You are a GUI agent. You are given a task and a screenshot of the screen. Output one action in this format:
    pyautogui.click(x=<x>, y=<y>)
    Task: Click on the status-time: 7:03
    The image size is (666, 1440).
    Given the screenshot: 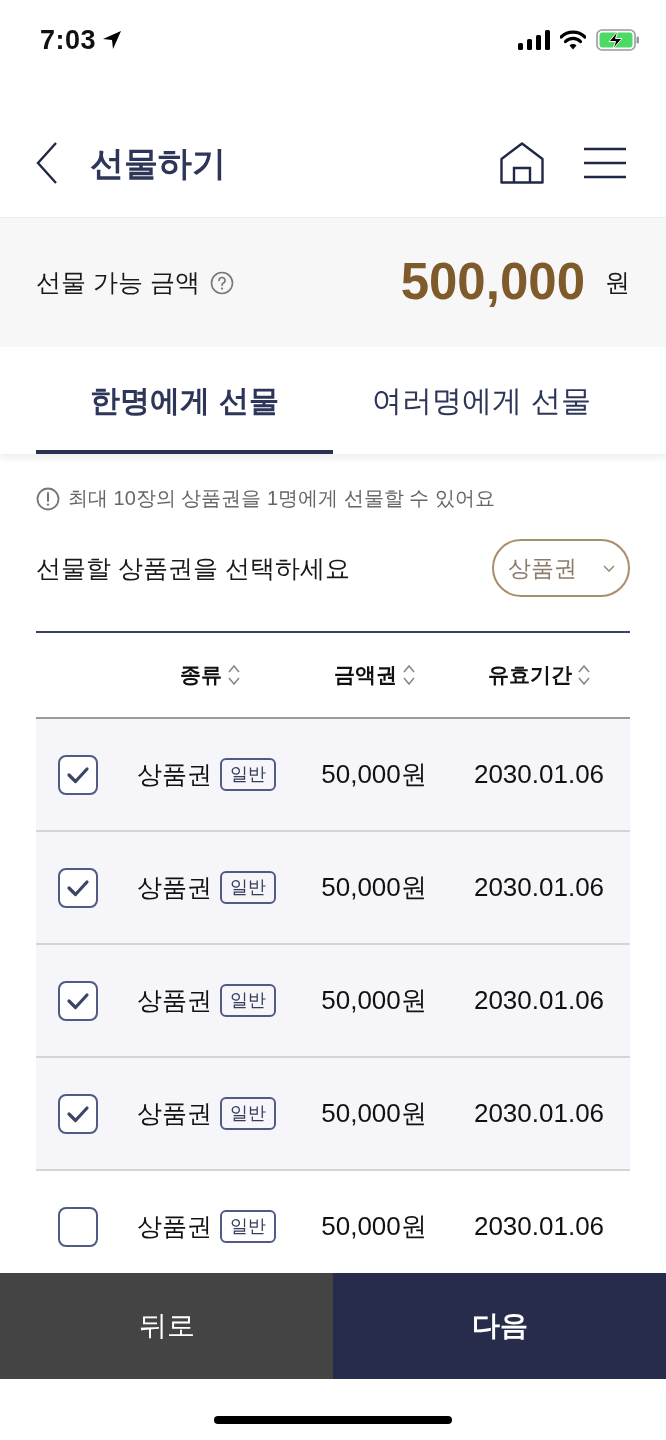 What is the action you would take?
    pyautogui.click(x=68, y=40)
    